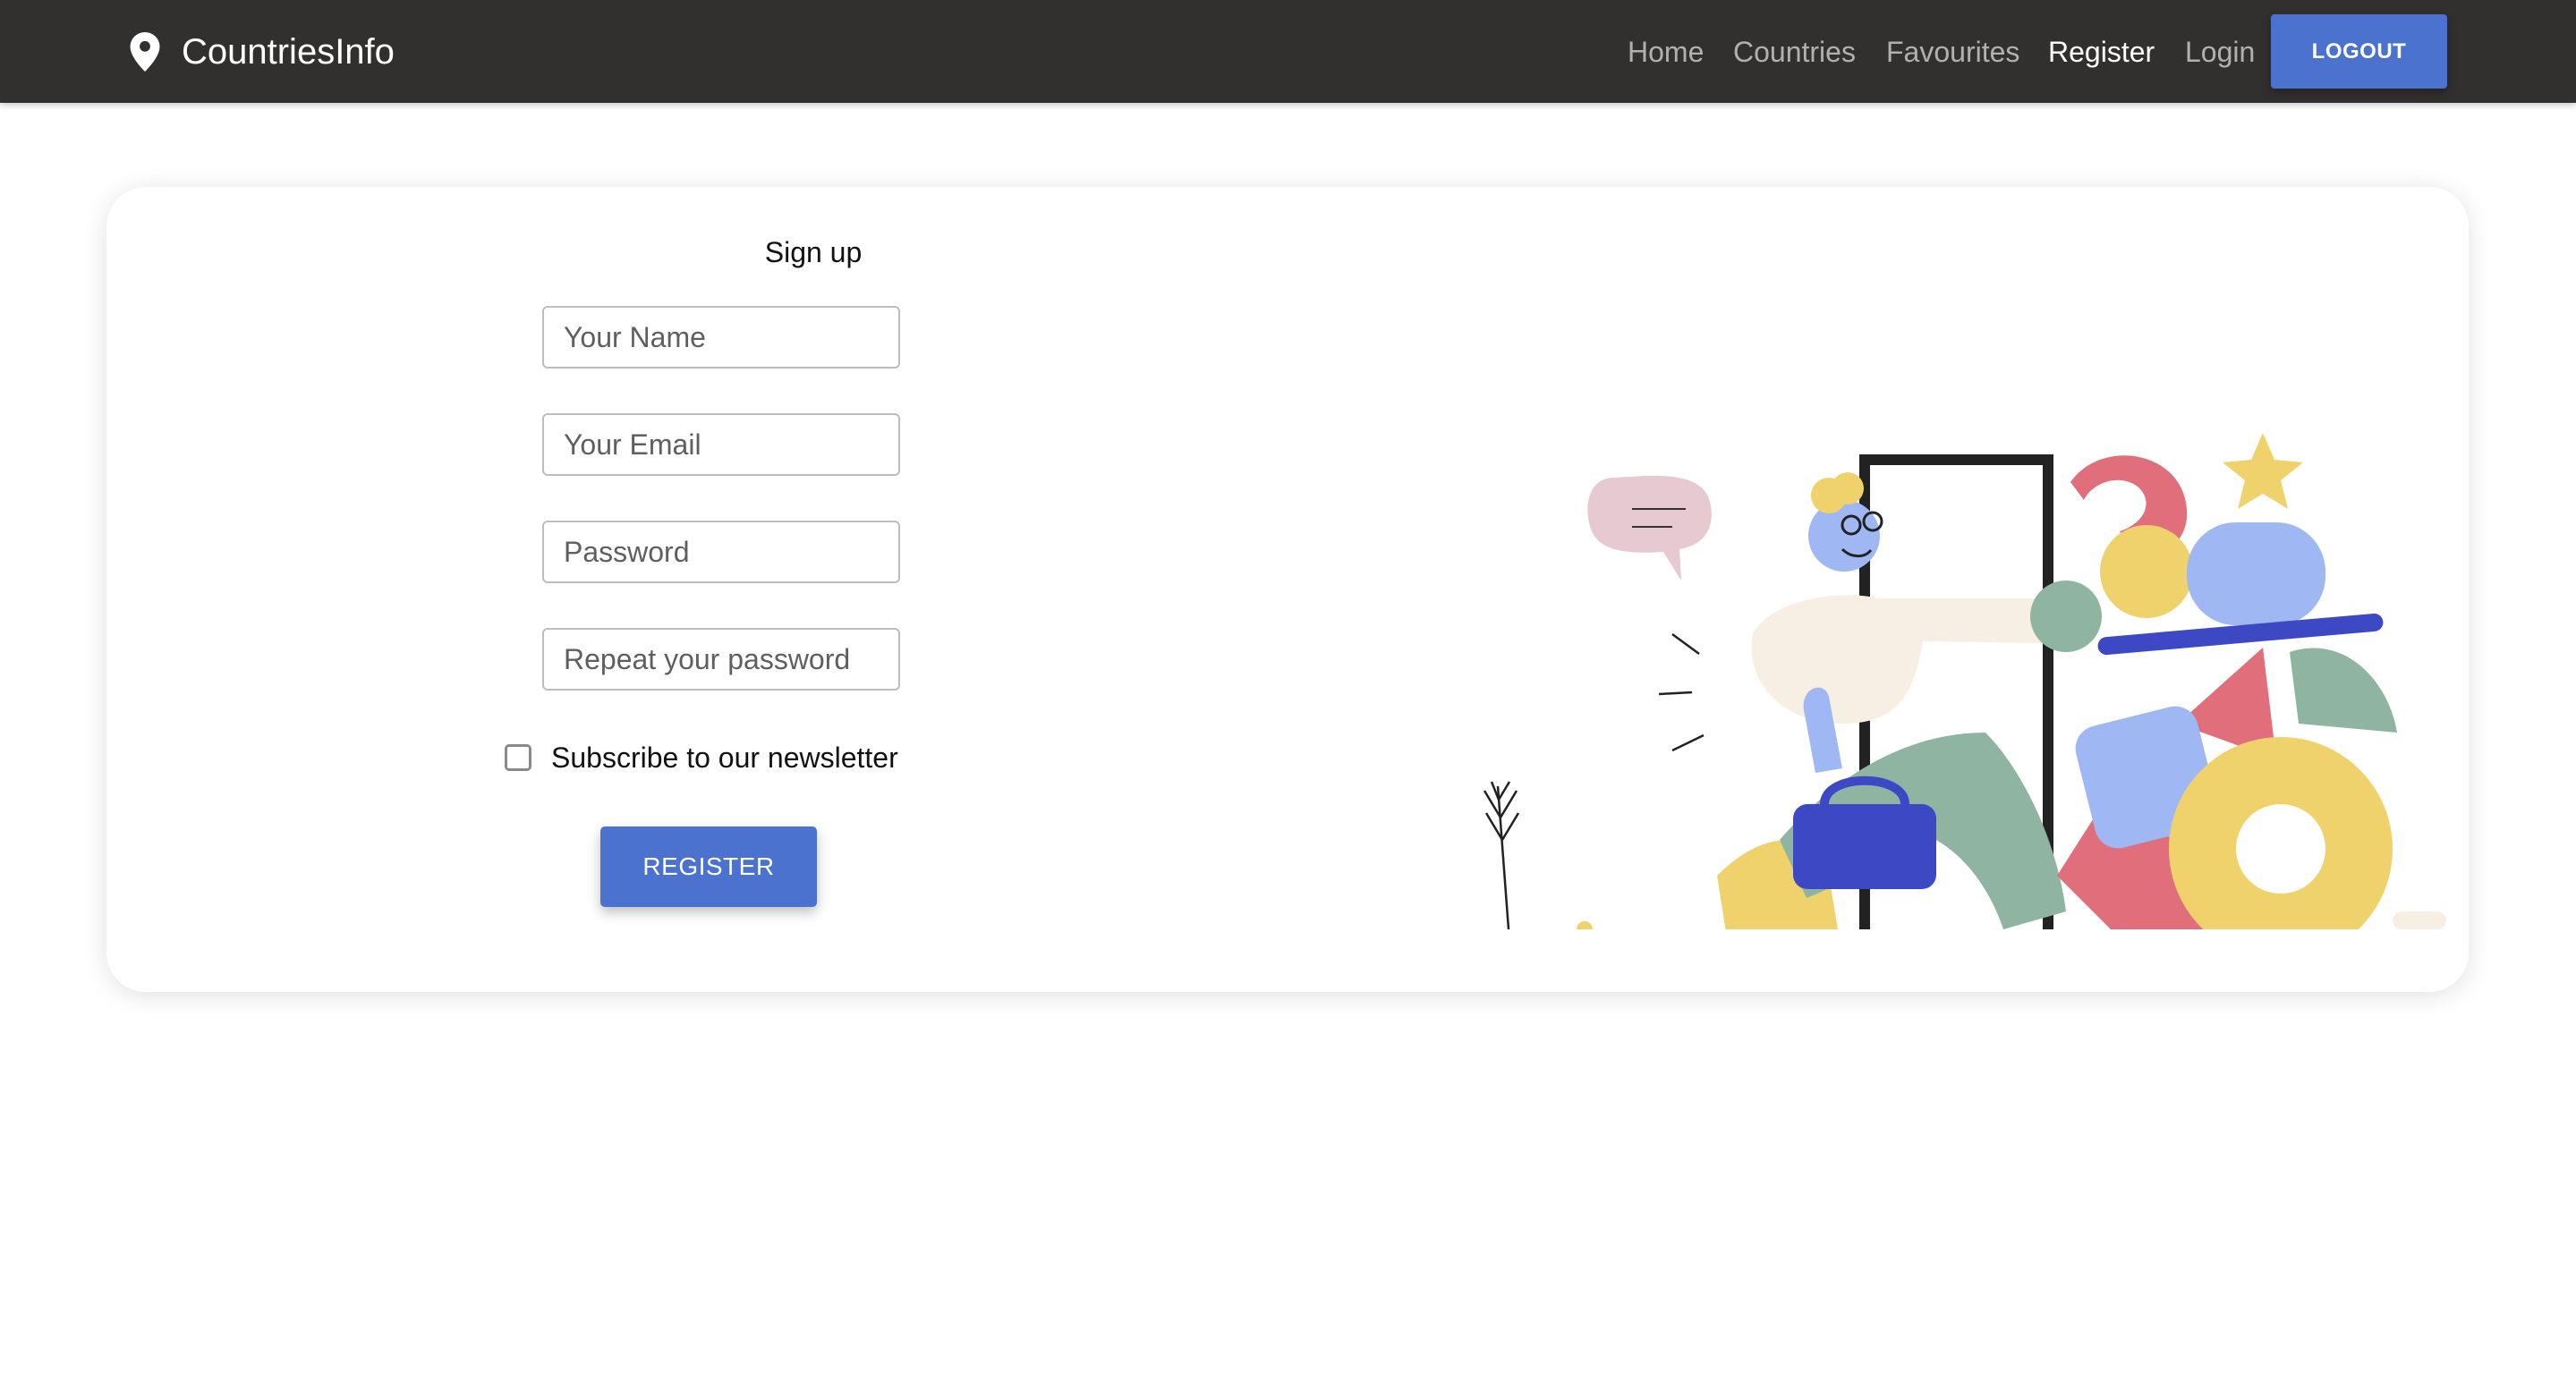 The height and width of the screenshot is (1390, 2576). Describe the element at coordinates (708, 866) in the screenshot. I see `register-button: REGISTER` at that location.